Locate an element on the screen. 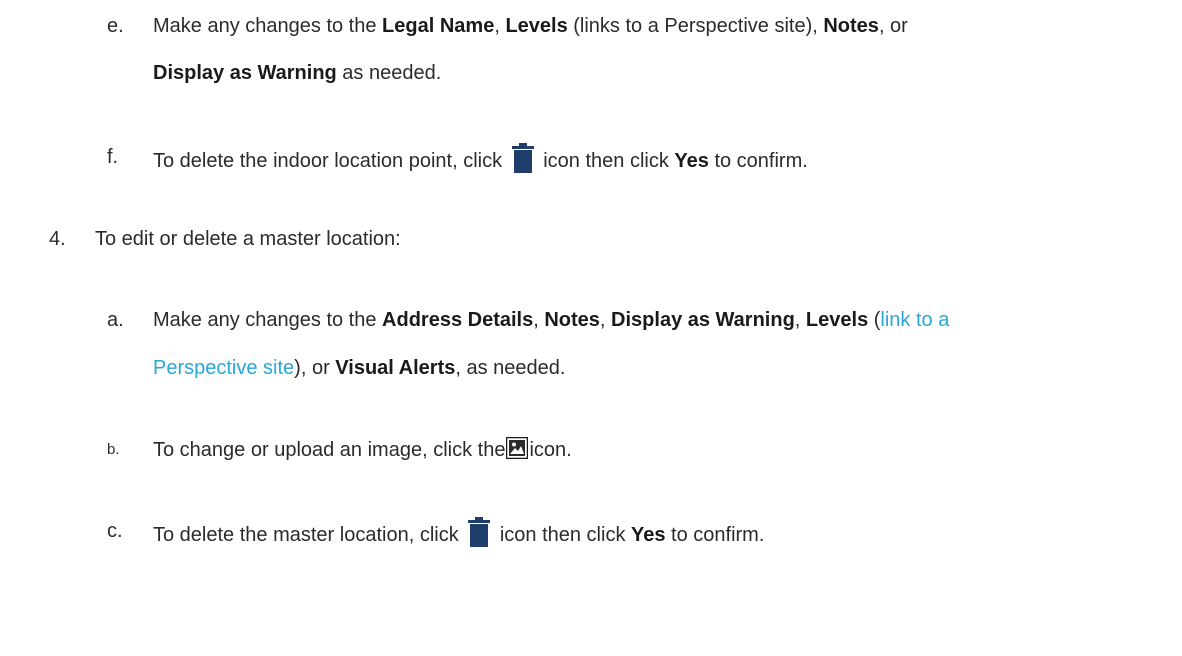  list-marker-f: f. is located at coordinates (113, 157).